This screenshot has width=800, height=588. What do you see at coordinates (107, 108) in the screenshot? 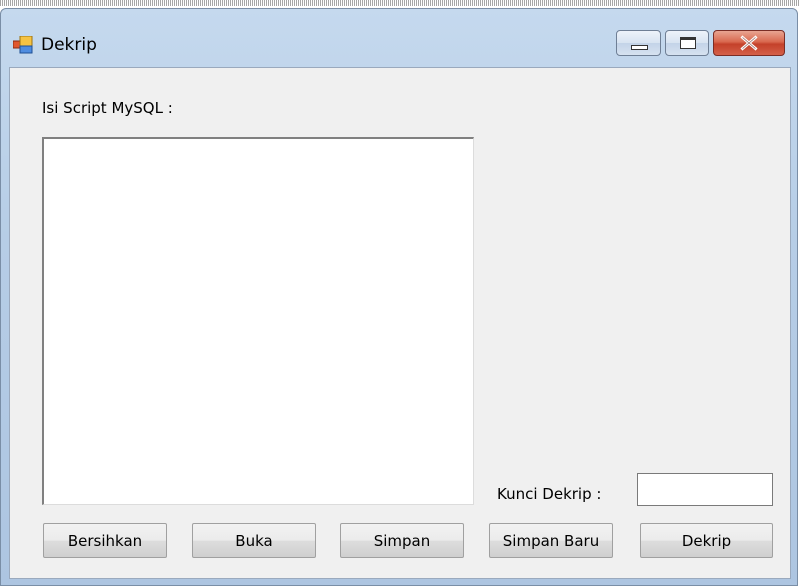
I see `script-label: Isi Script MySQL :` at bounding box center [107, 108].